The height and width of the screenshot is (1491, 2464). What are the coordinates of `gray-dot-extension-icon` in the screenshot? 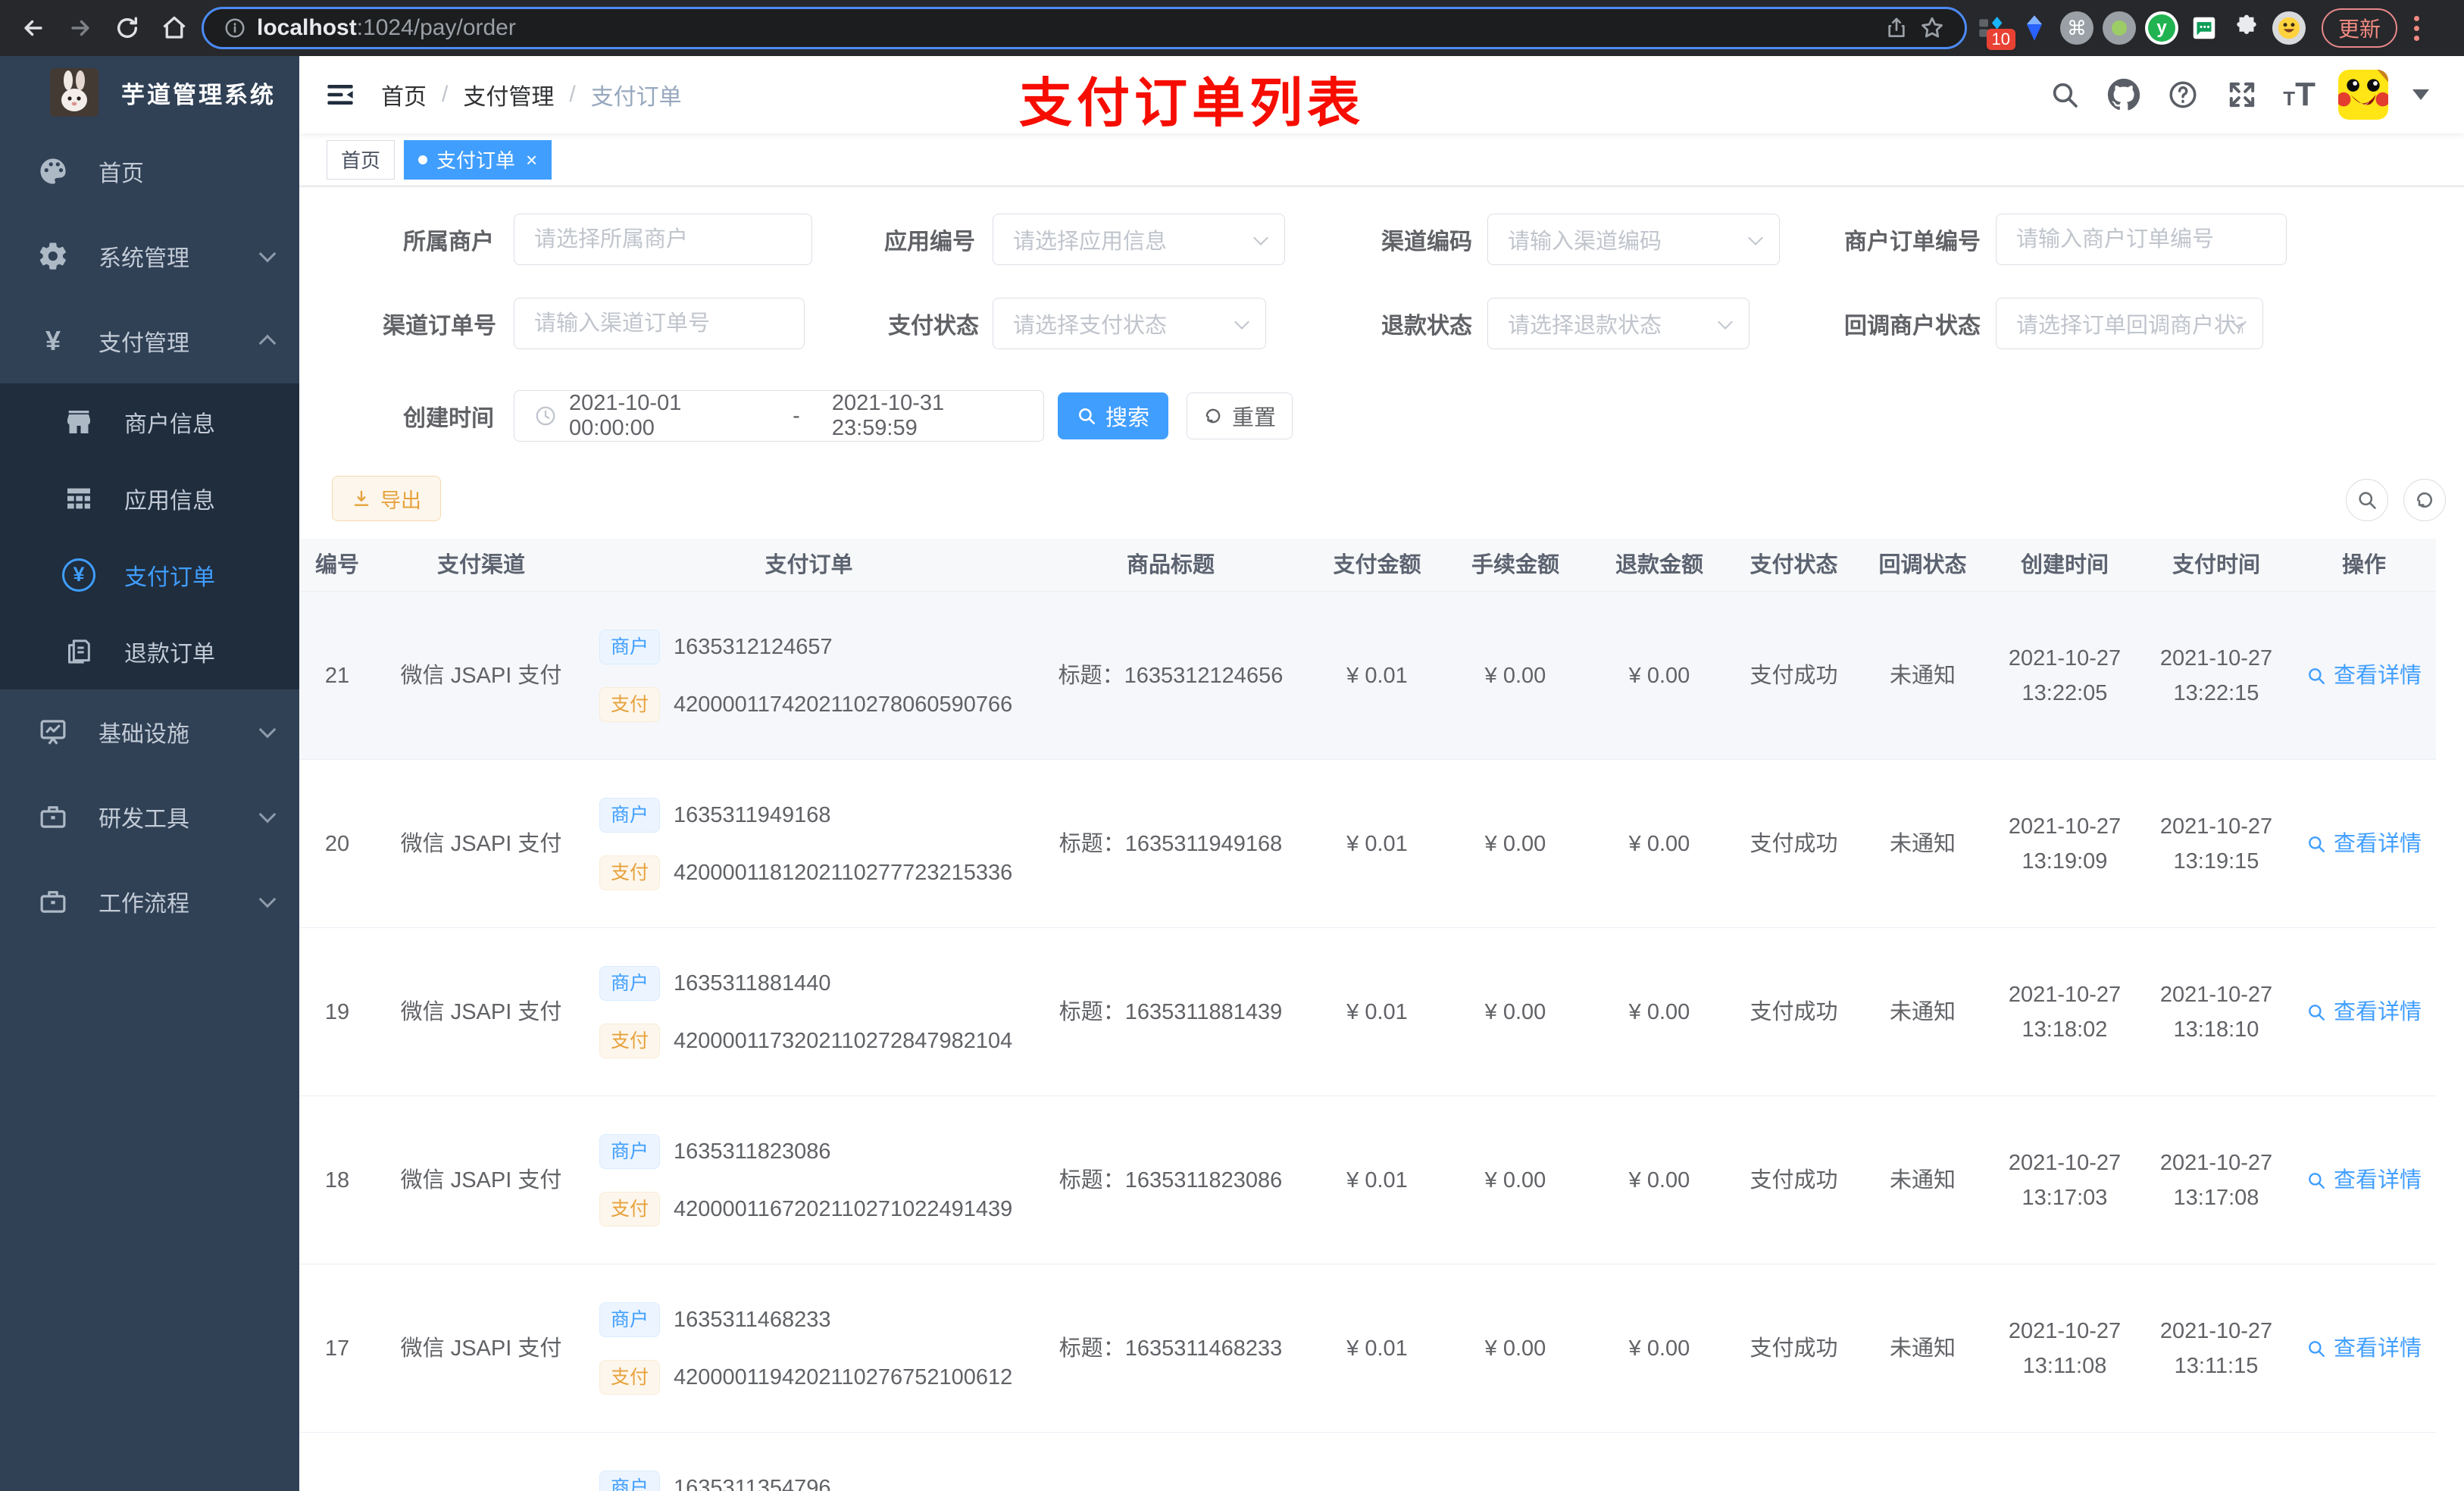 It's located at (2119, 28).